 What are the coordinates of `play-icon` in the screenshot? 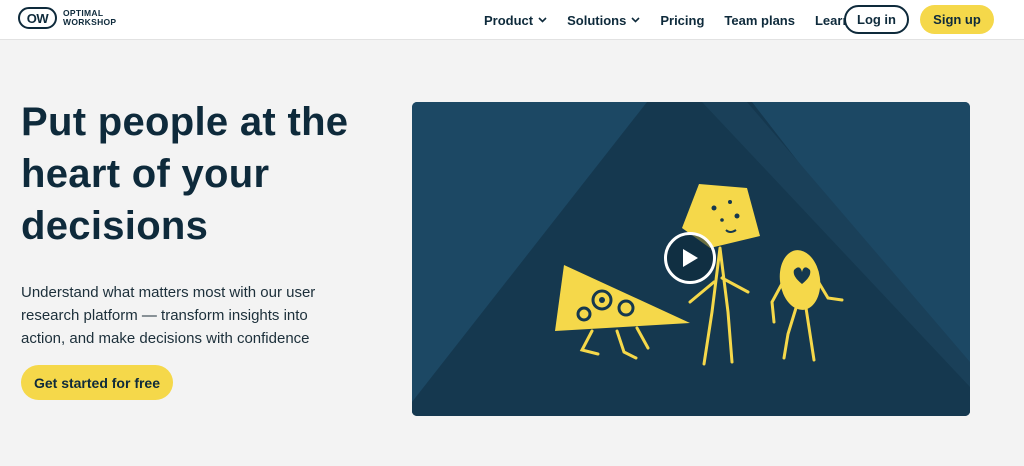 It's located at (690, 258).